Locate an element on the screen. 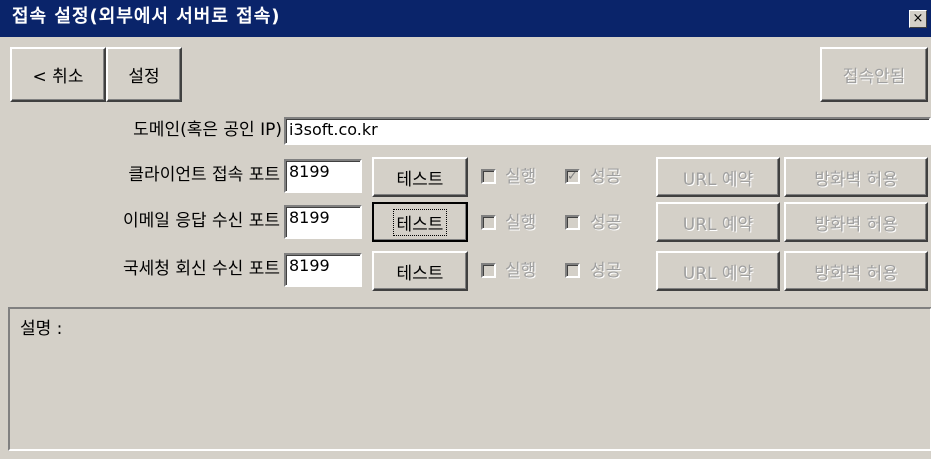  close-icon: × is located at coordinates (918, 18).